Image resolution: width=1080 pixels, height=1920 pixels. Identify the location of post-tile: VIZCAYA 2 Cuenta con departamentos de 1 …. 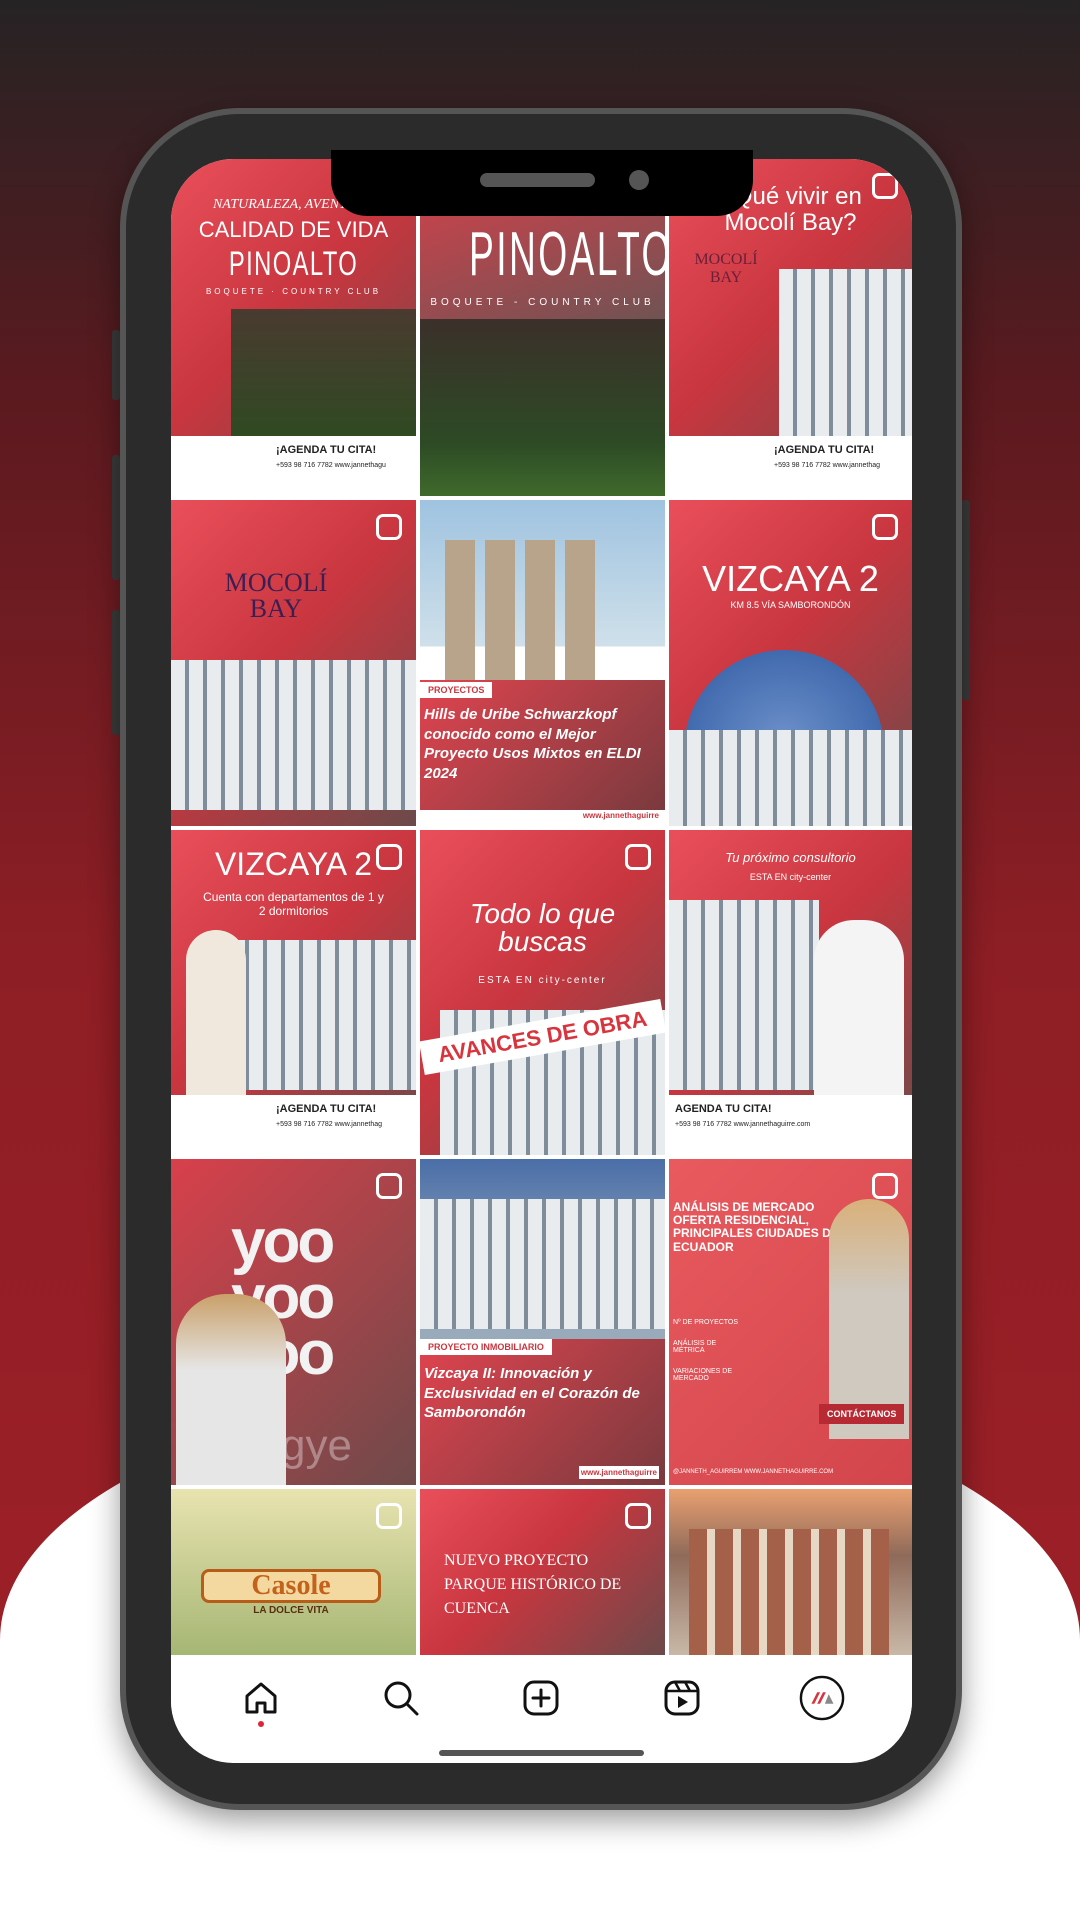
(293, 992).